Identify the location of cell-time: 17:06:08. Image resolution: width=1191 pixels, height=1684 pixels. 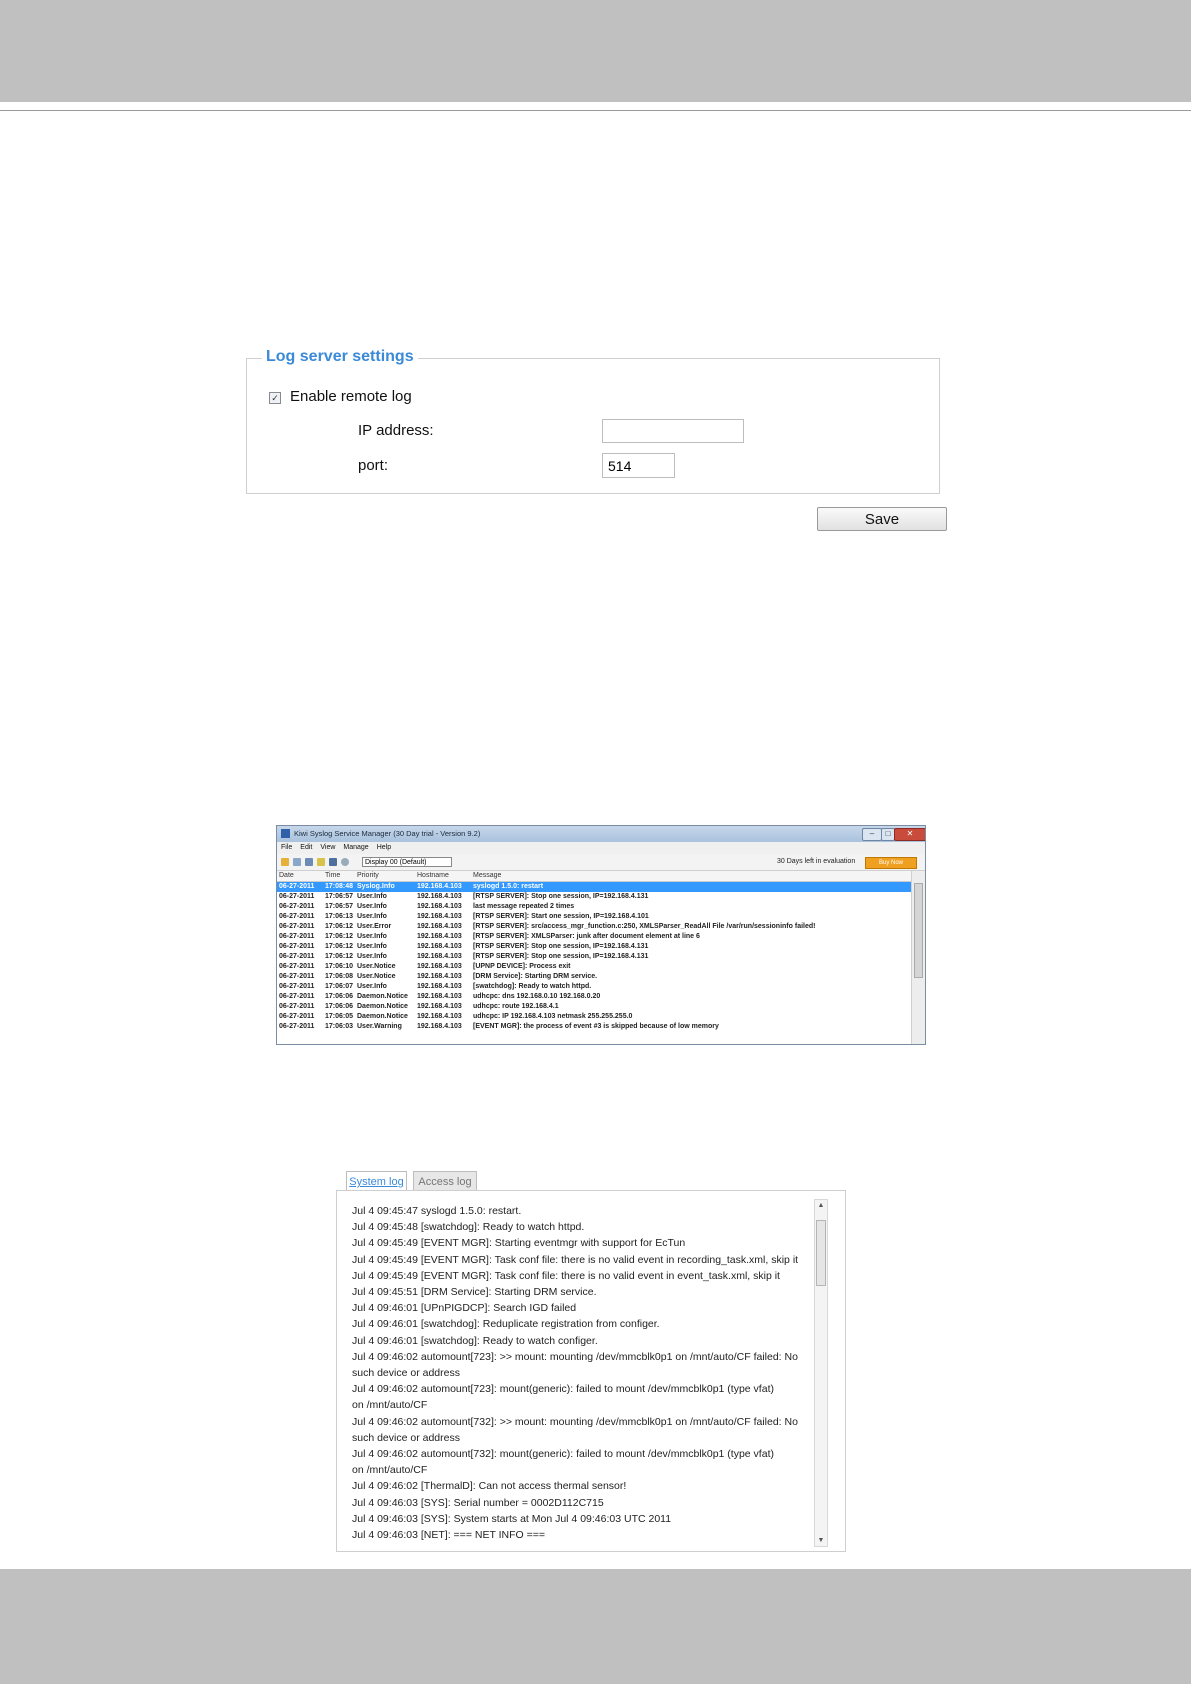
(339, 976).